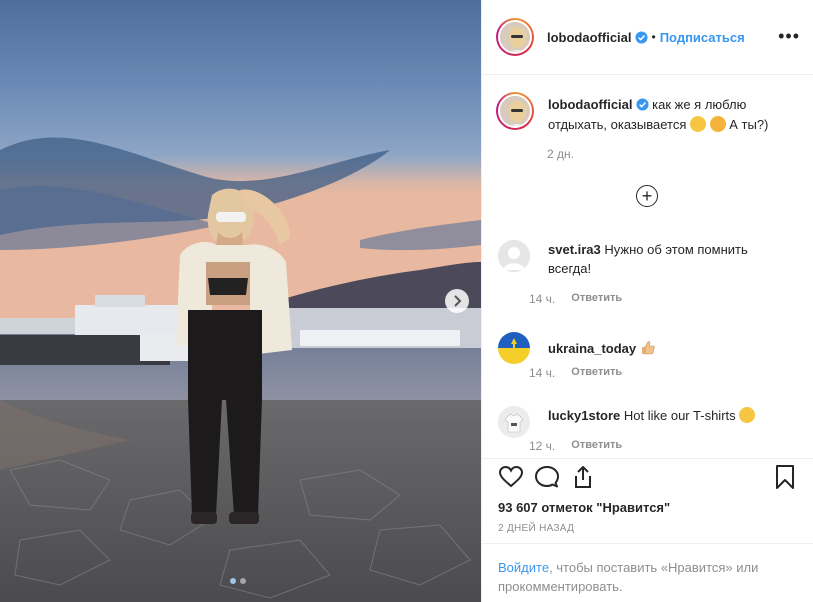 The image size is (813, 602). I want to click on comment-text: Hot like our T-shirts, so click(679, 415).